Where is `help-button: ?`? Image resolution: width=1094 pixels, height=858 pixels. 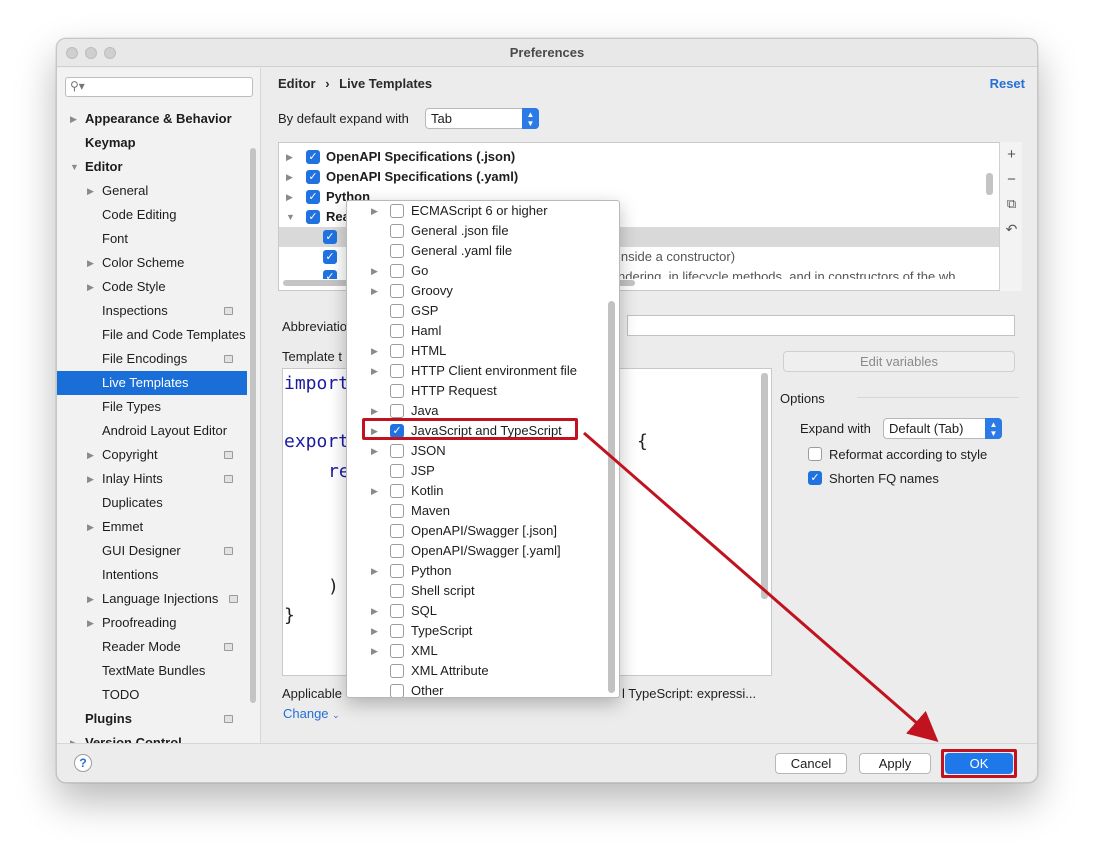
help-button: ? is located at coordinates (83, 763).